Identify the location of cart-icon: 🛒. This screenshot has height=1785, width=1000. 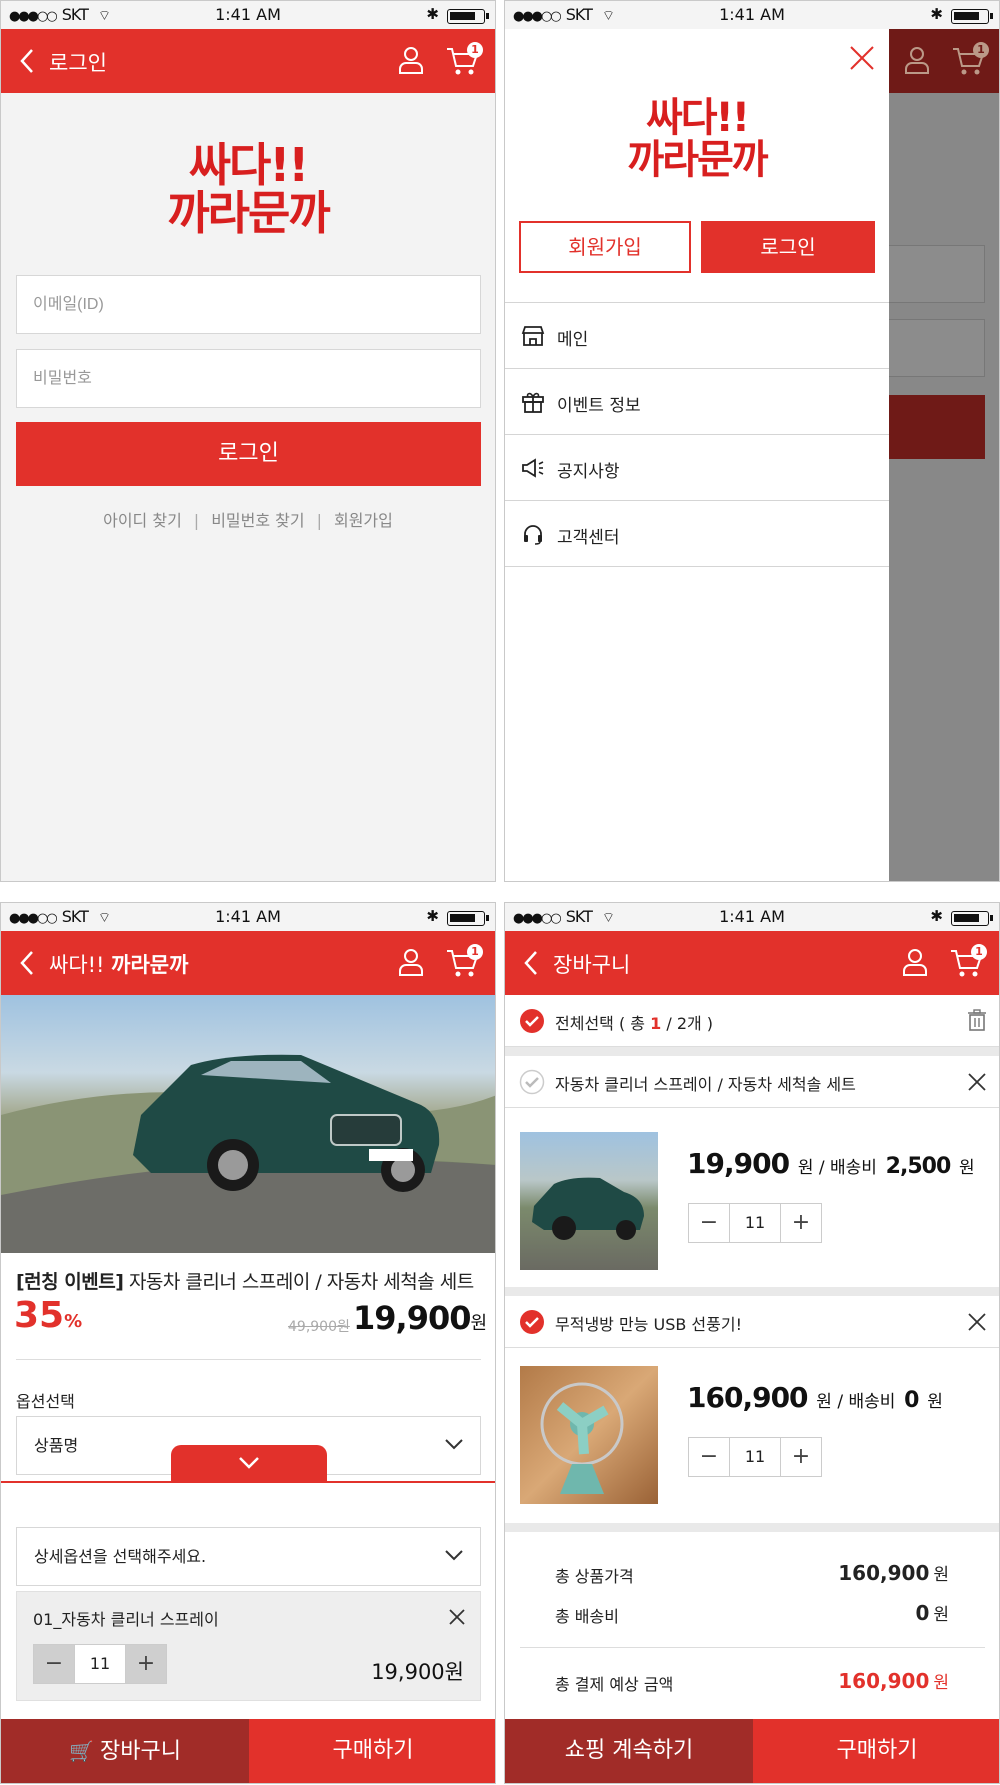
(81, 1751).